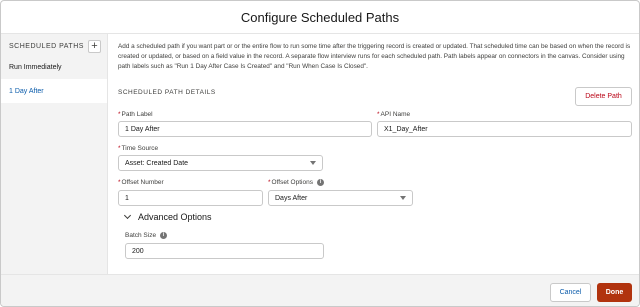  Describe the element at coordinates (127, 198) in the screenshot. I see `offset-number-value: 1` at that location.